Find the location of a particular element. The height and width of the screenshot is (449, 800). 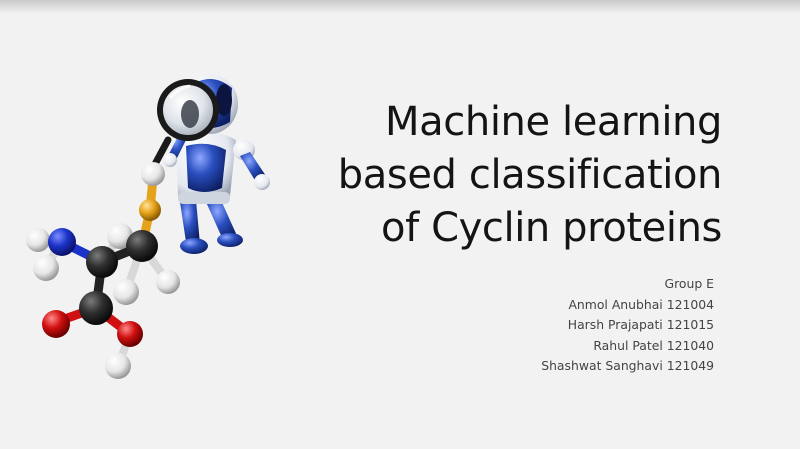

molecule-icon is located at coordinates (103, 270).